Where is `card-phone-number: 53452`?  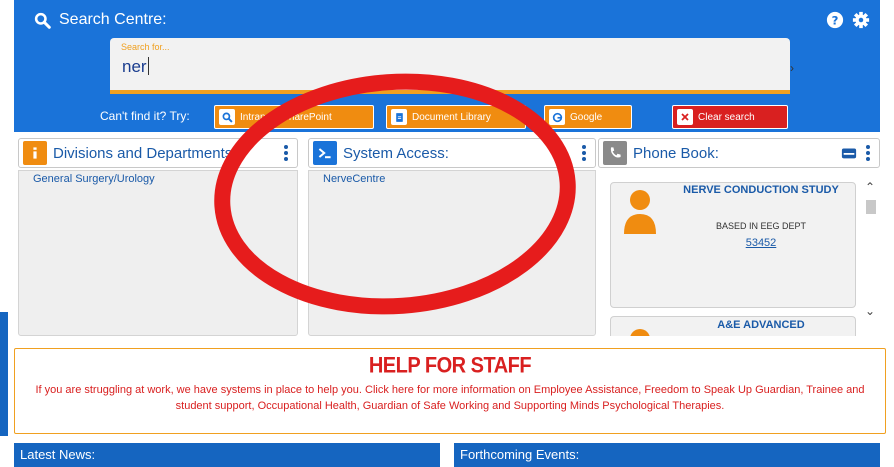
card-phone-number: 53452 is located at coordinates (761, 243).